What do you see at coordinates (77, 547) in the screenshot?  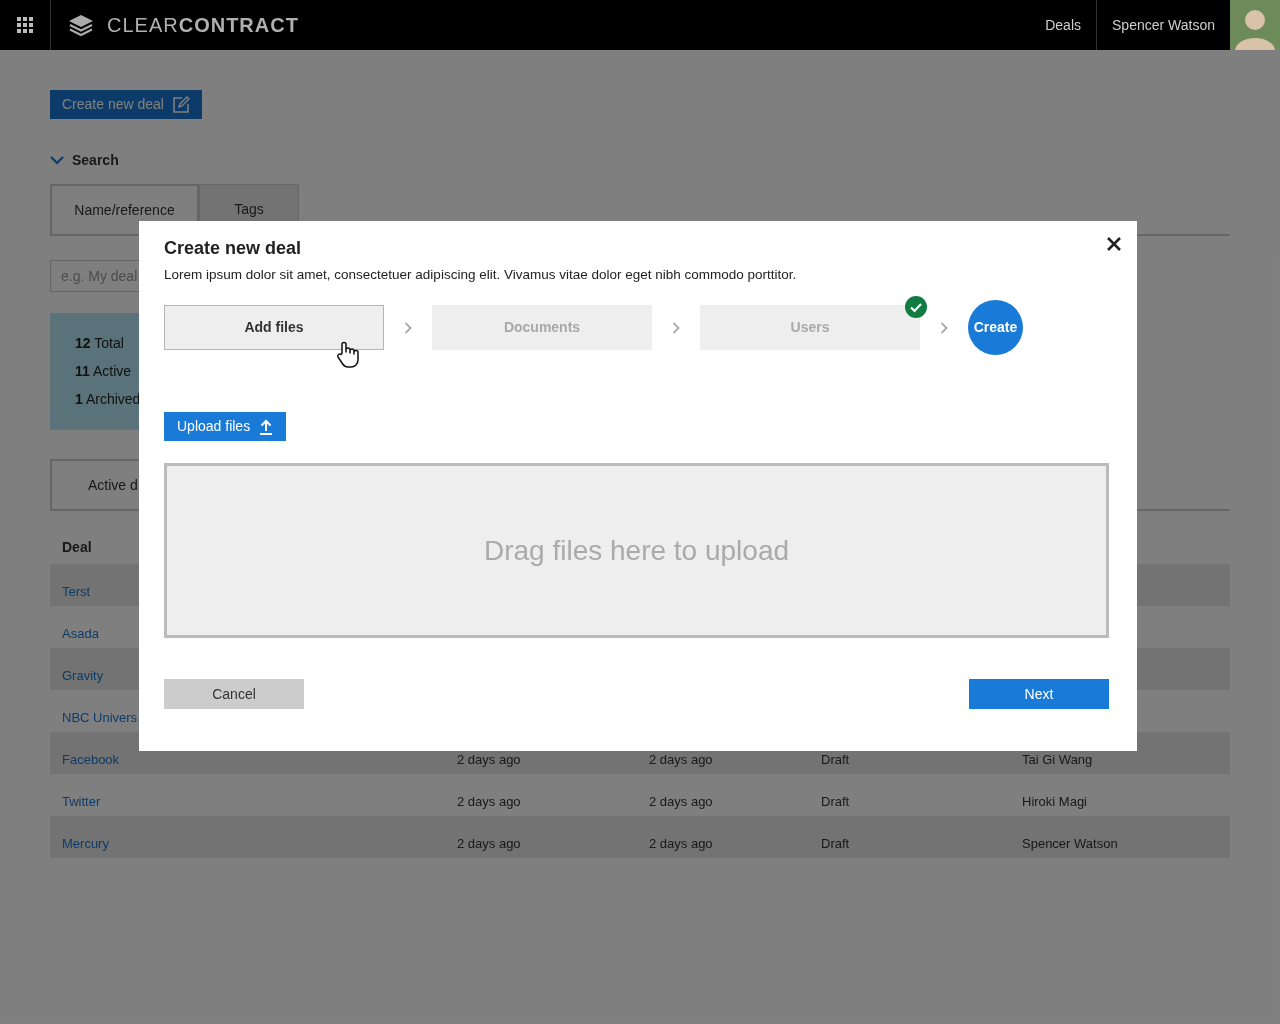 I see `column-header: Deal` at bounding box center [77, 547].